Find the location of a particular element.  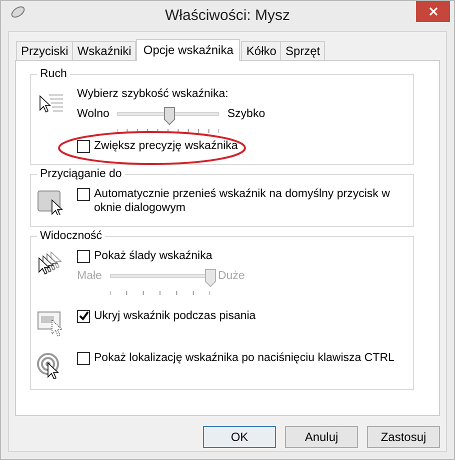

close-icon is located at coordinates (433, 11).